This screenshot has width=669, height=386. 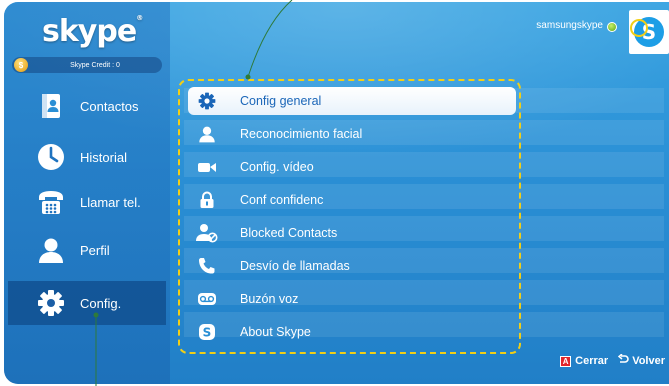 What do you see at coordinates (95, 65) in the screenshot?
I see `skype-credit-label: Skype Credit : 0` at bounding box center [95, 65].